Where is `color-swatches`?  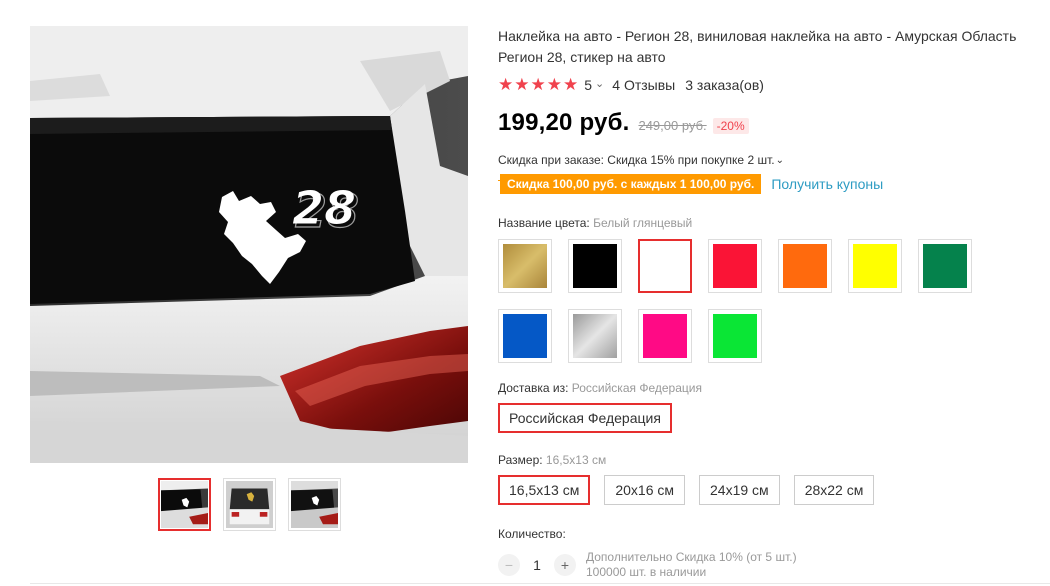
color-swatches is located at coordinates (743, 301).